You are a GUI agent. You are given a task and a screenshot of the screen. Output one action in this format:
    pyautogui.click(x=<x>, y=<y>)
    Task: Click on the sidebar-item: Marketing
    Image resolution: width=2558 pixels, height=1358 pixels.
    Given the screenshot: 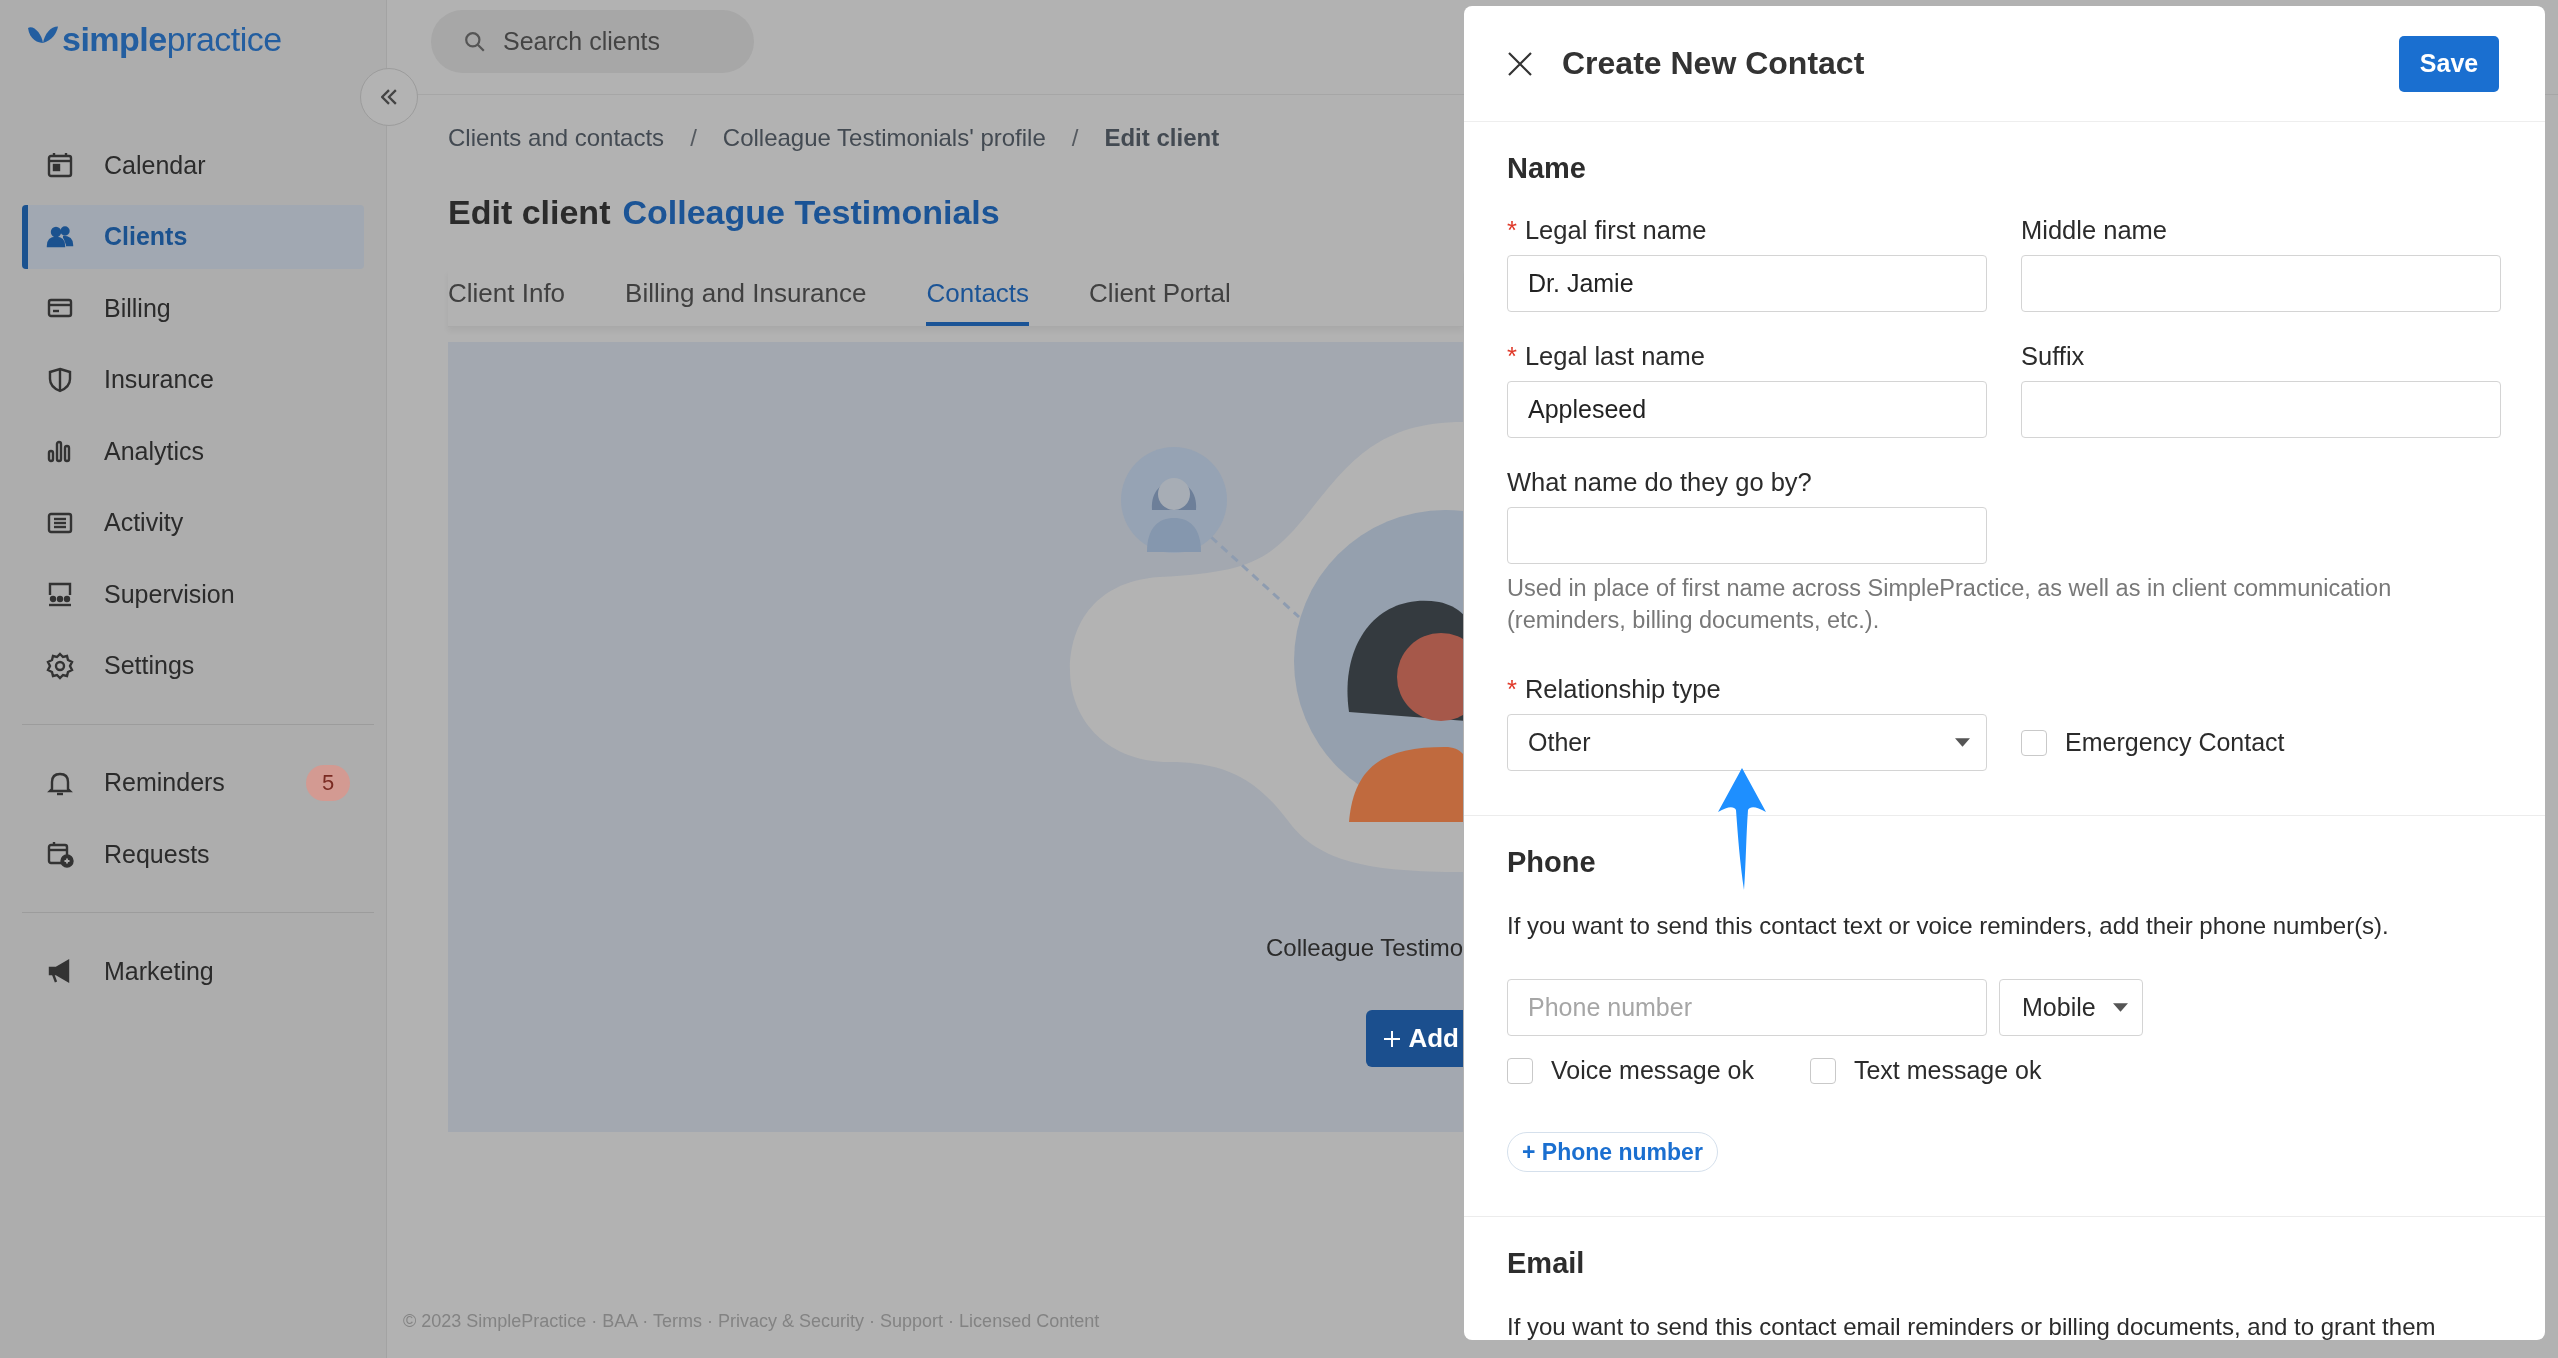 What is the action you would take?
    pyautogui.click(x=193, y=971)
    